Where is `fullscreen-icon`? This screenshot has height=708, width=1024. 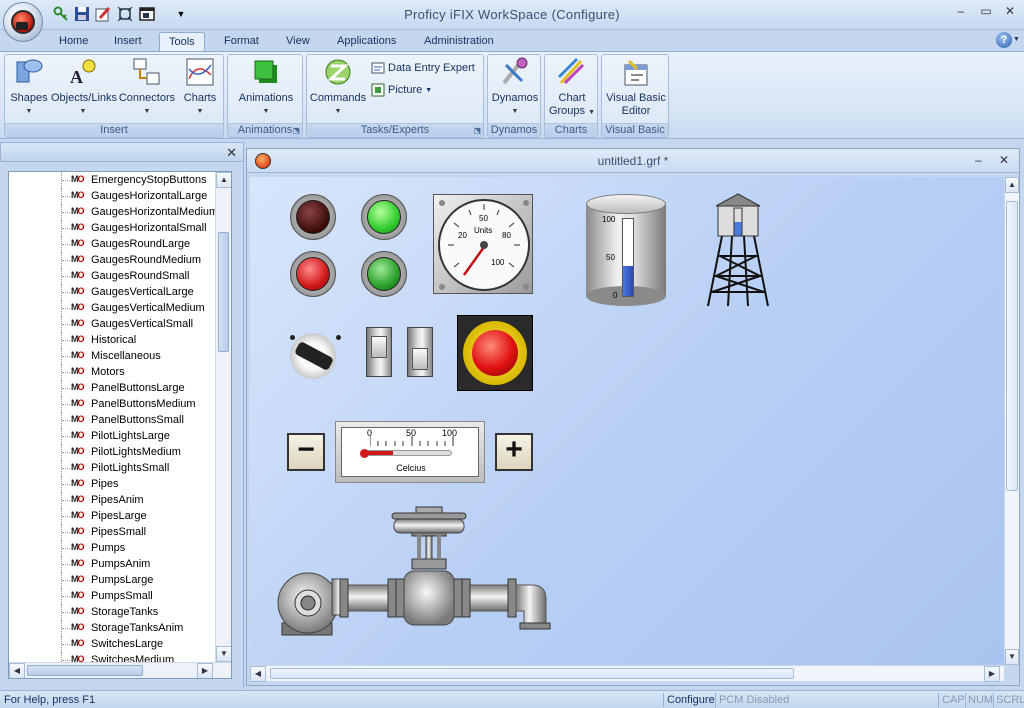
fullscreen-icon is located at coordinates (125, 14).